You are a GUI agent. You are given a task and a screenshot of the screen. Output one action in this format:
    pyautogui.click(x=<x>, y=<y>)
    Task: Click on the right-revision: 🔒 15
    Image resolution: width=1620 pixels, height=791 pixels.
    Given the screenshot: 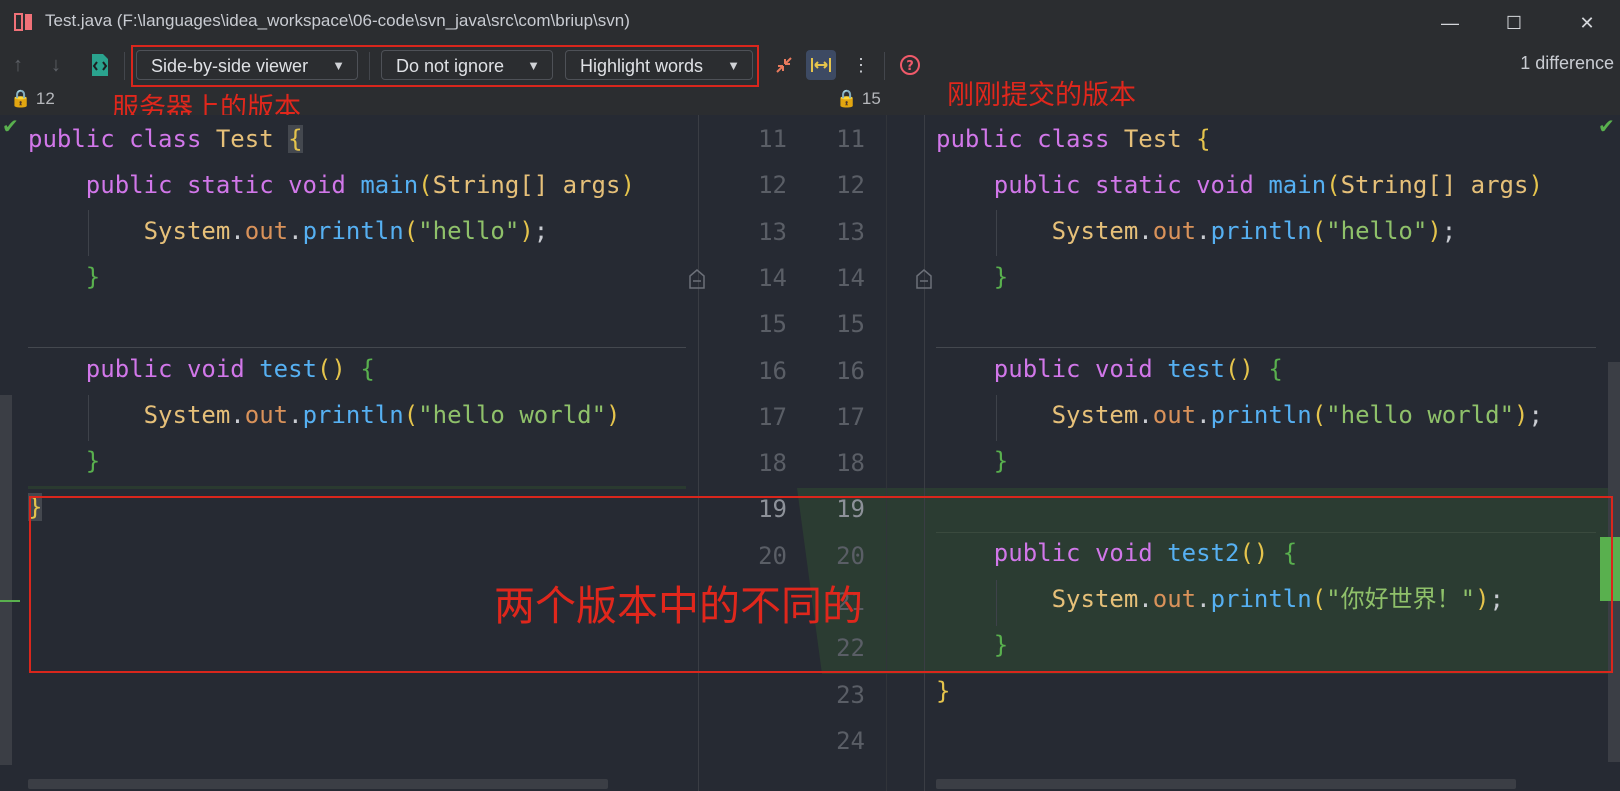 What is the action you would take?
    pyautogui.click(x=858, y=99)
    